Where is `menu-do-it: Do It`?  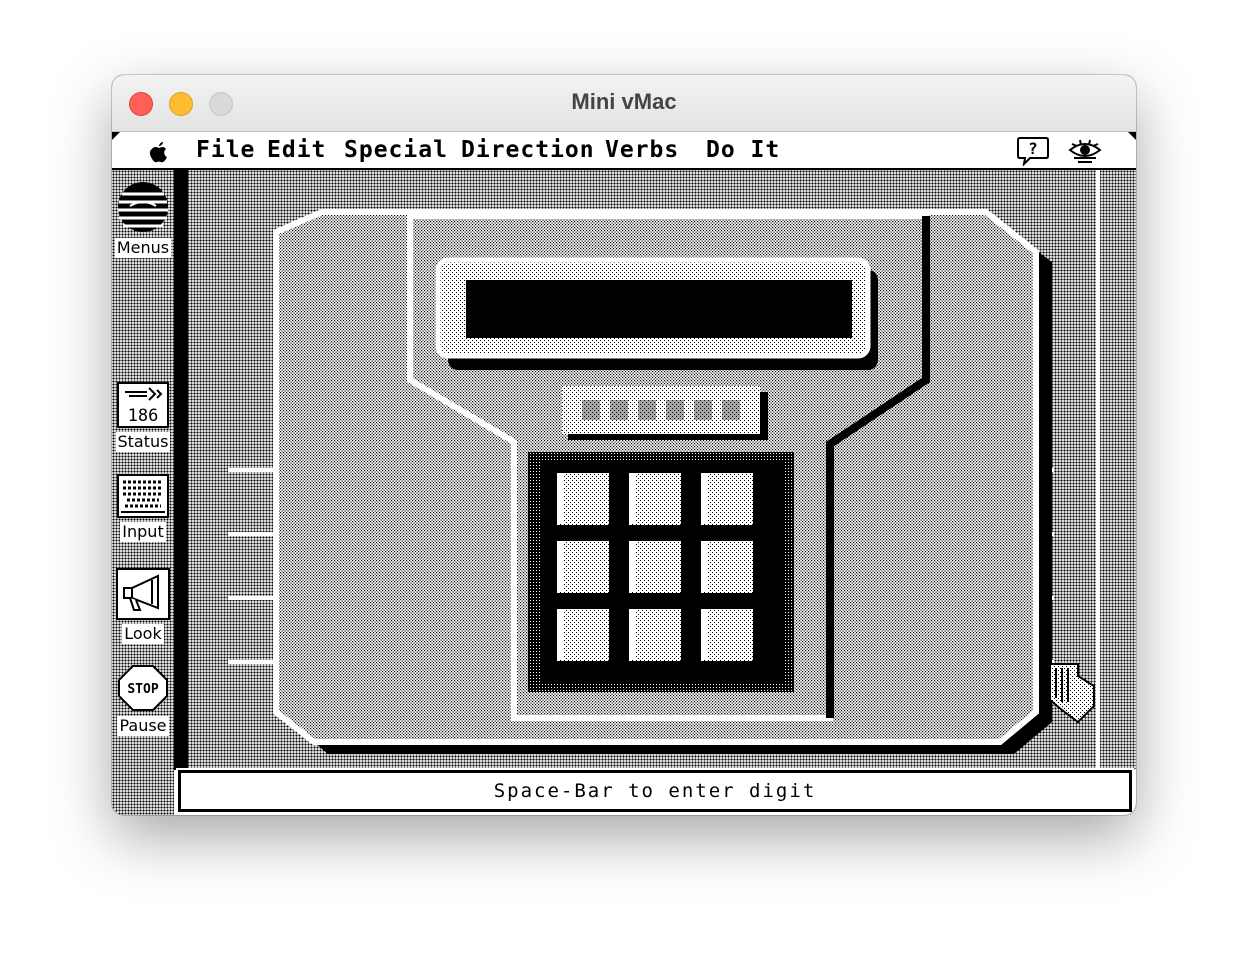 menu-do-it: Do It is located at coordinates (743, 150).